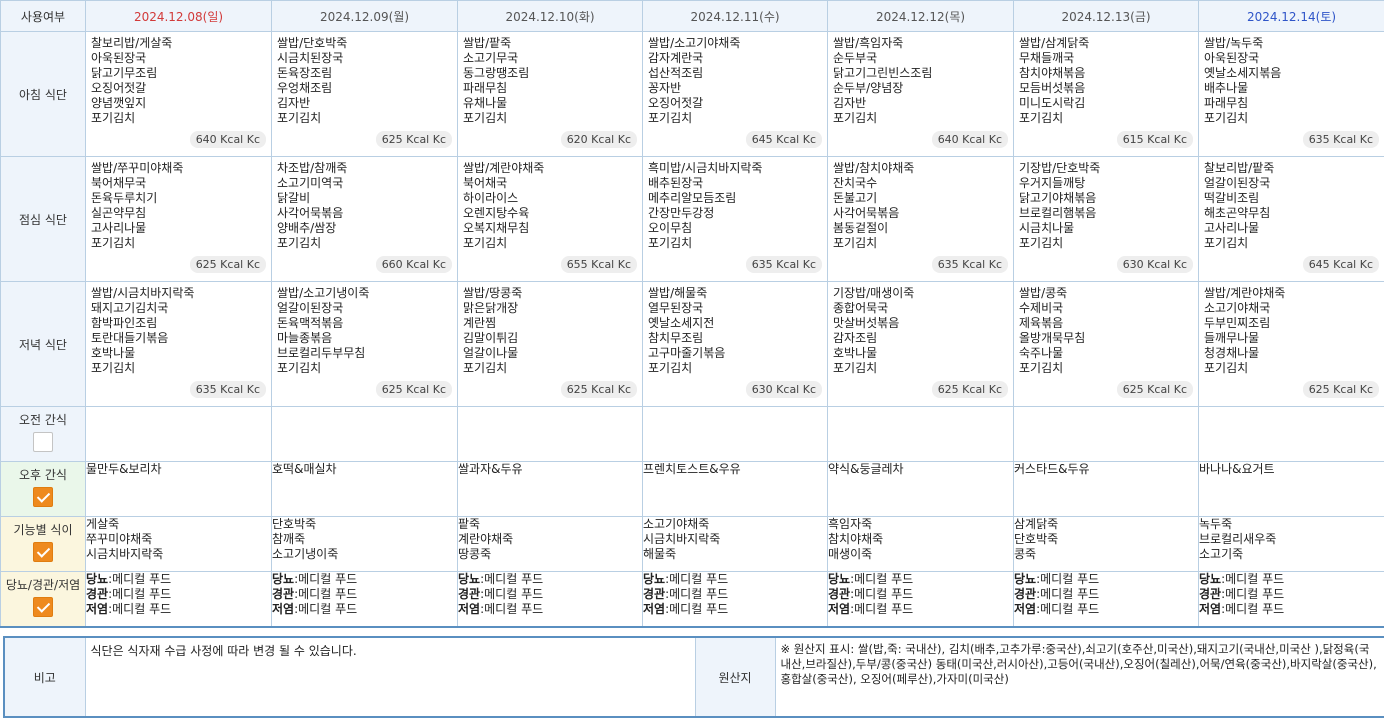  Describe the element at coordinates (920, 554) in the screenshot. I see `functional-item: 매생이죽` at that location.